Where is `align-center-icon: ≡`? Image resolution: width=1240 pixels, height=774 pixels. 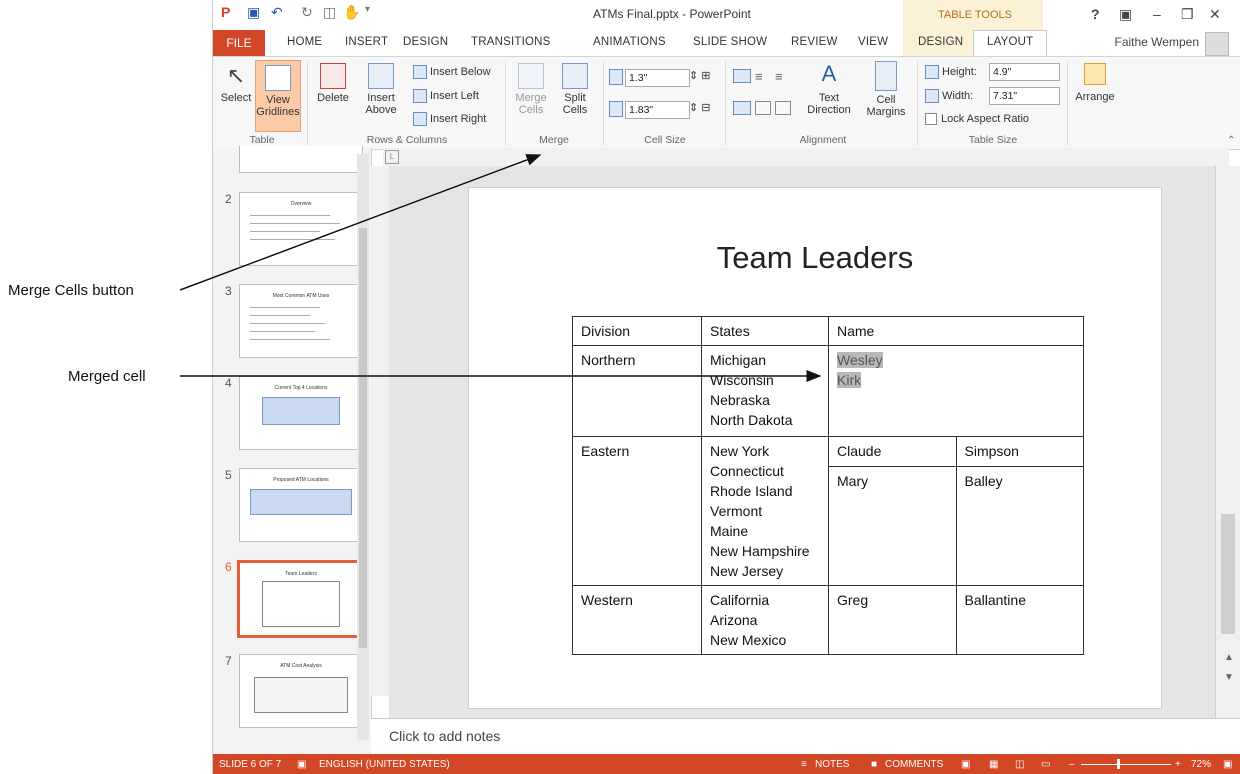 align-center-icon: ≡ is located at coordinates (759, 76).